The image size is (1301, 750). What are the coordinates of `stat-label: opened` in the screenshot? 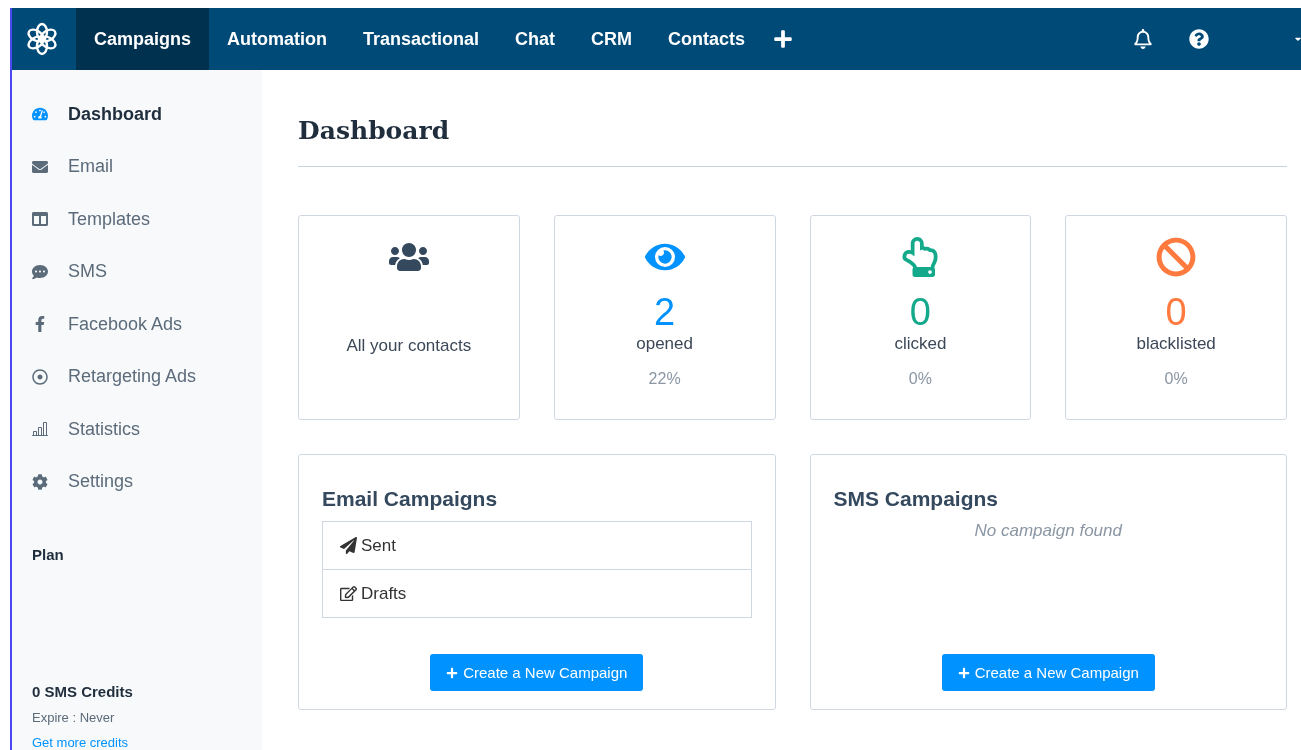 It's located at (664, 344).